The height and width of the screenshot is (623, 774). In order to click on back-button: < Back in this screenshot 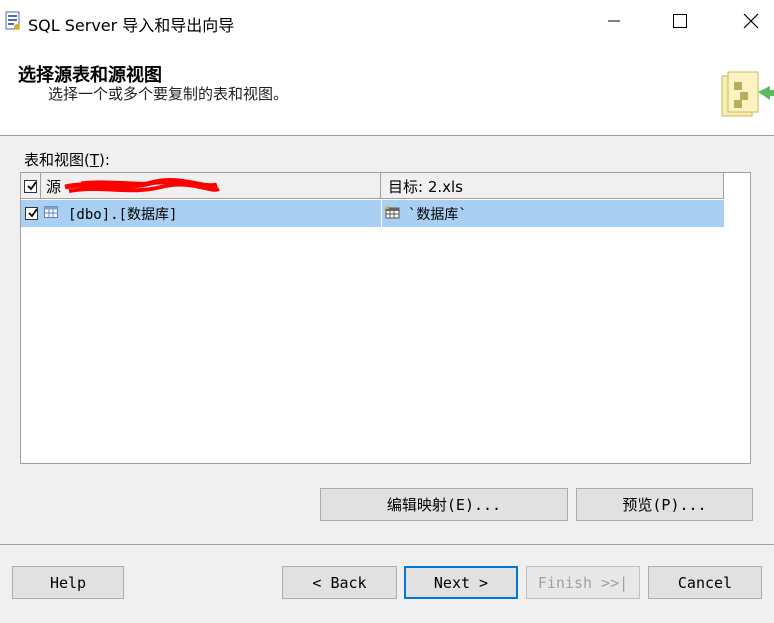, I will do `click(339, 582)`.